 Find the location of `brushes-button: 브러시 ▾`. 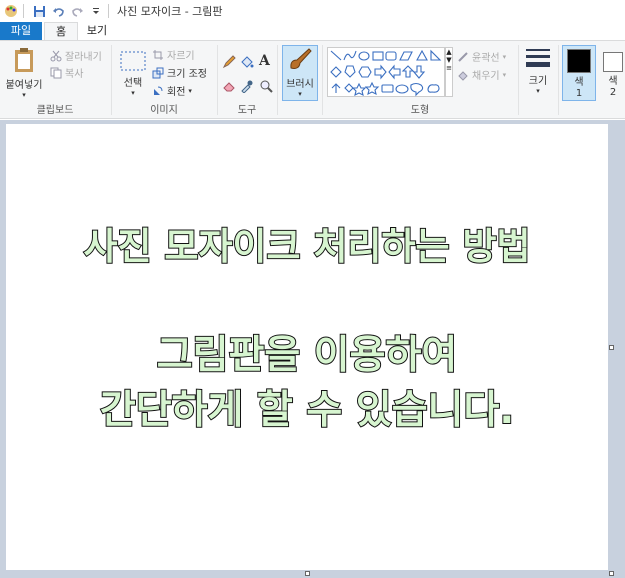

brushes-button: 브러시 ▾ is located at coordinates (300, 73).